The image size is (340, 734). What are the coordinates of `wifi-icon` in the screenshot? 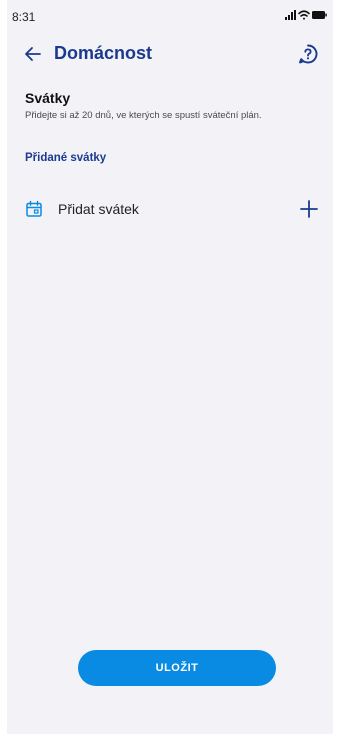 It's located at (304, 15).